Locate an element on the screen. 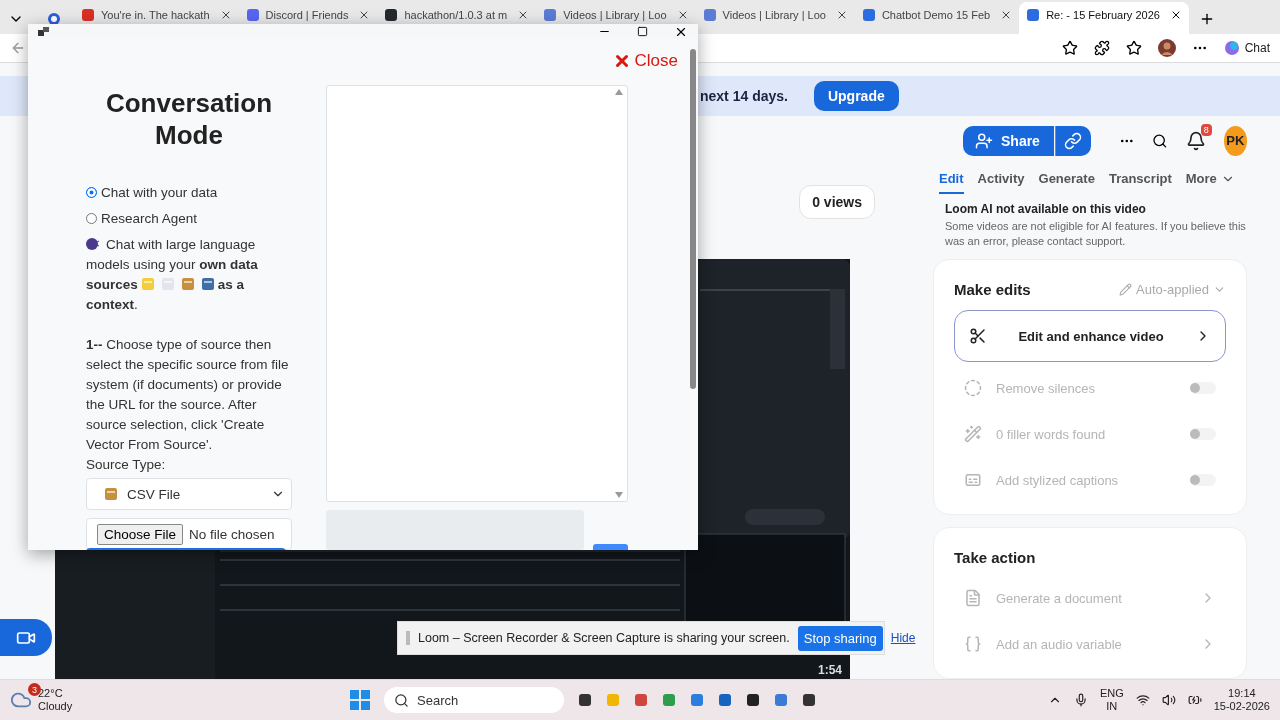  card-title: Make edits is located at coordinates (992, 289).